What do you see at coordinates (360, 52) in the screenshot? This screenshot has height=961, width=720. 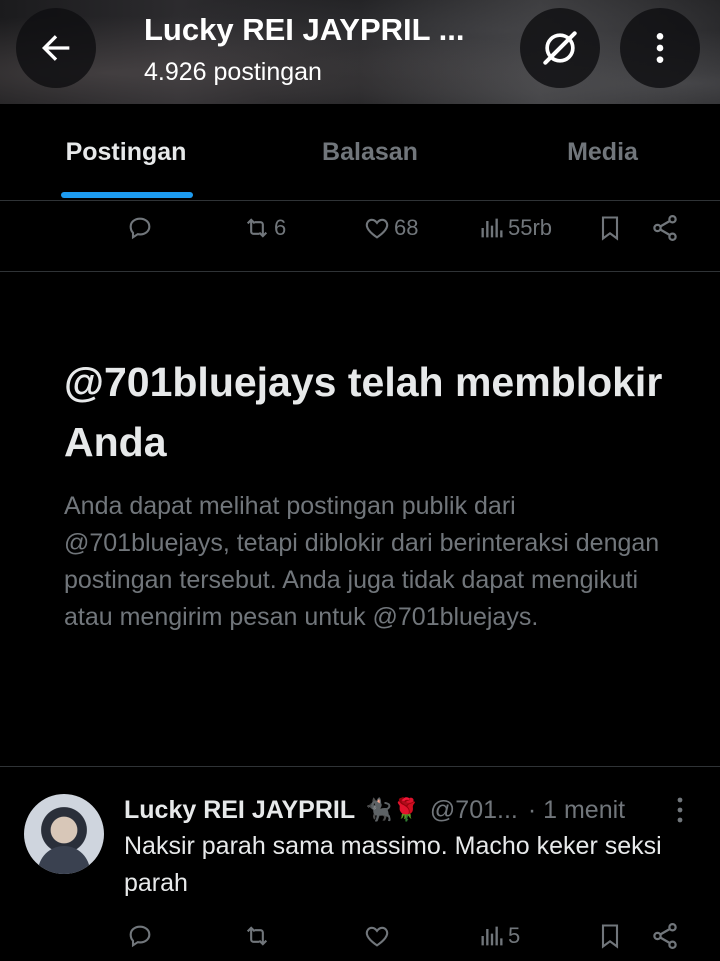 I see `profile-header: Lucky REI JAYPRIL ... 4.926 postingan` at bounding box center [360, 52].